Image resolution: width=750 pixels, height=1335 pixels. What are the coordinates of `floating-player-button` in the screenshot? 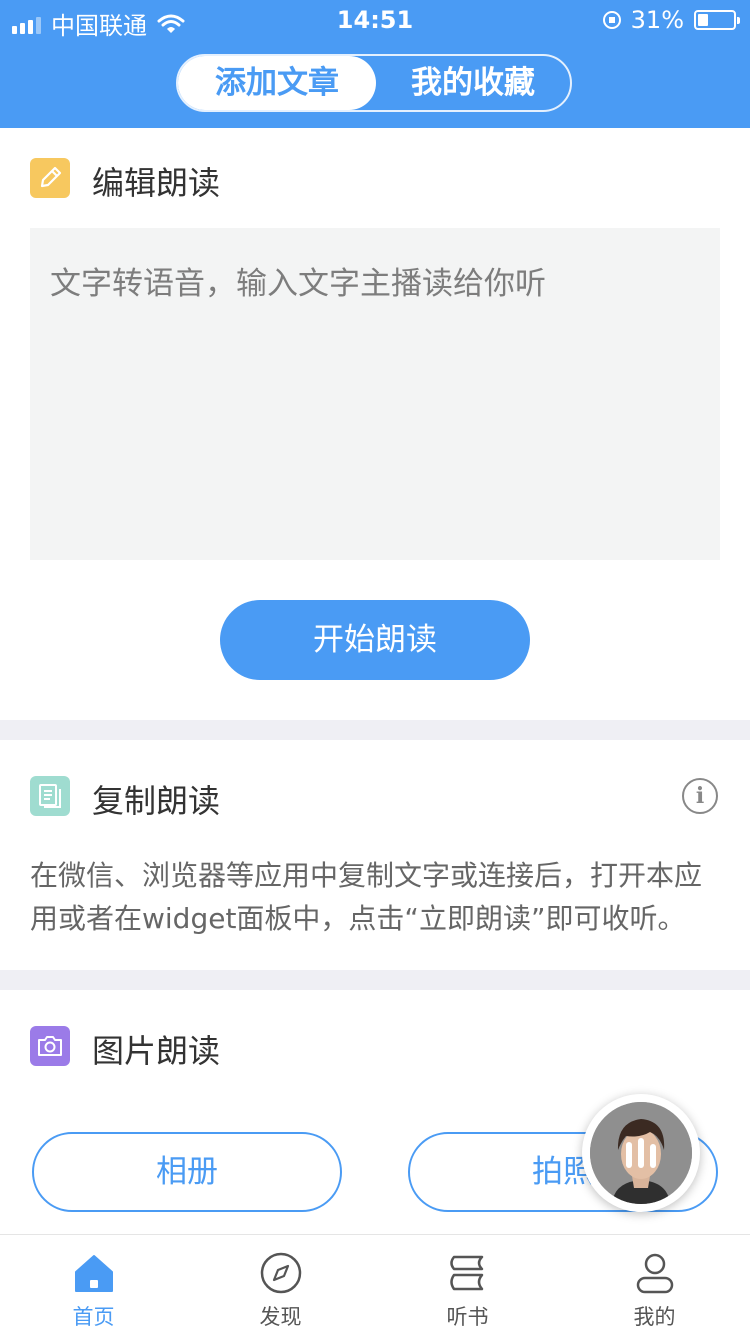 It's located at (641, 1153).